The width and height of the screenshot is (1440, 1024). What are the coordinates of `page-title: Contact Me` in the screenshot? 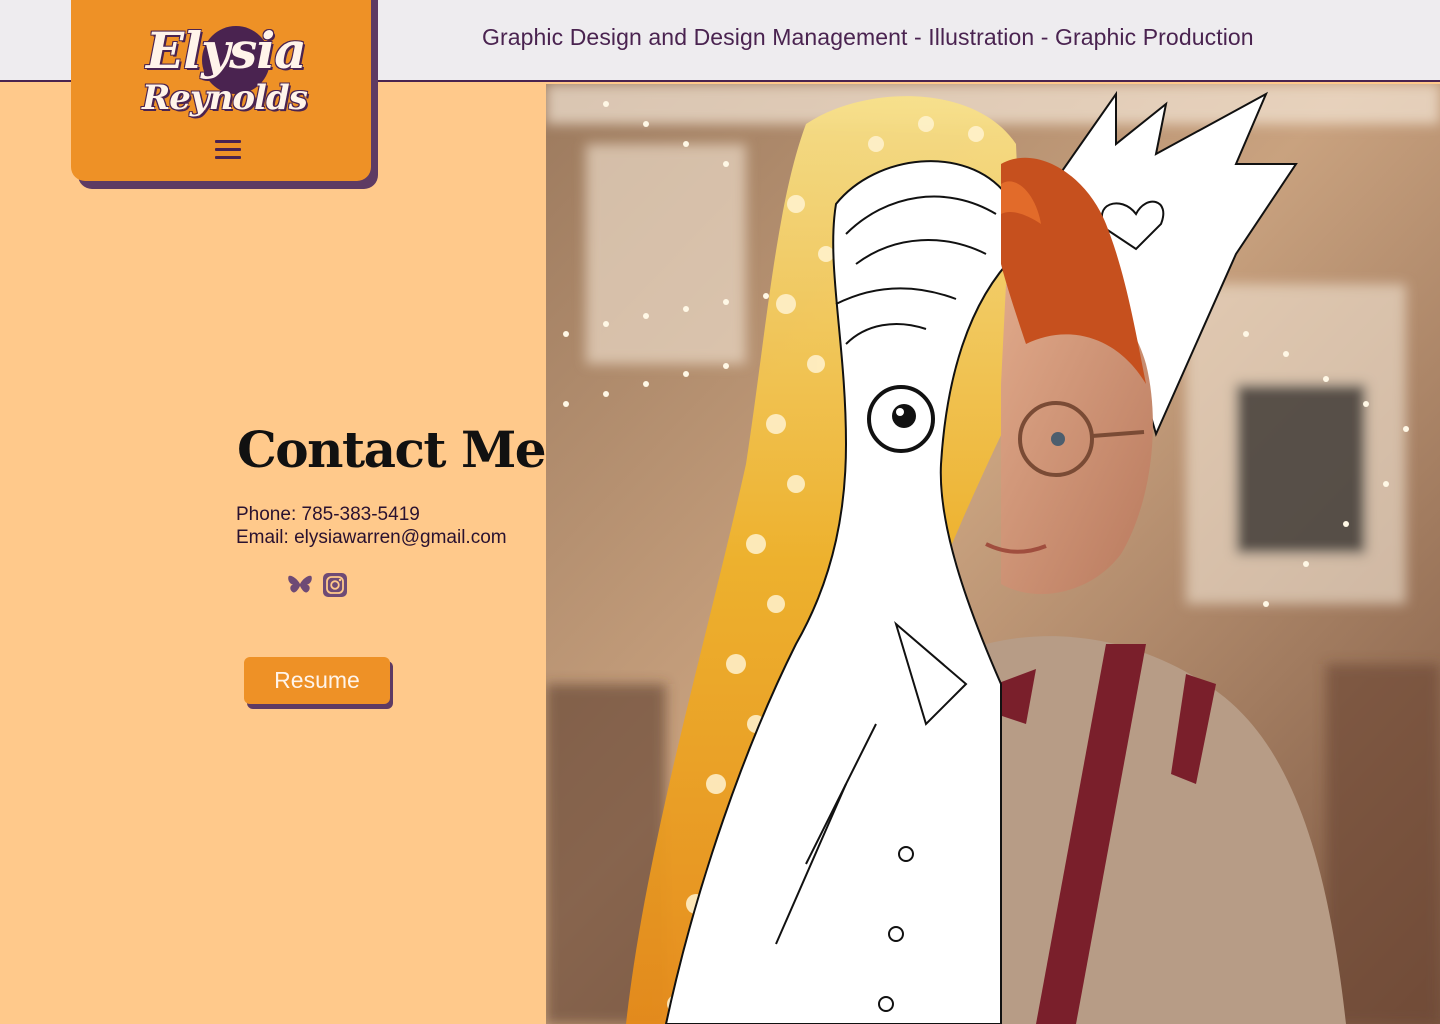 It's located at (392, 449).